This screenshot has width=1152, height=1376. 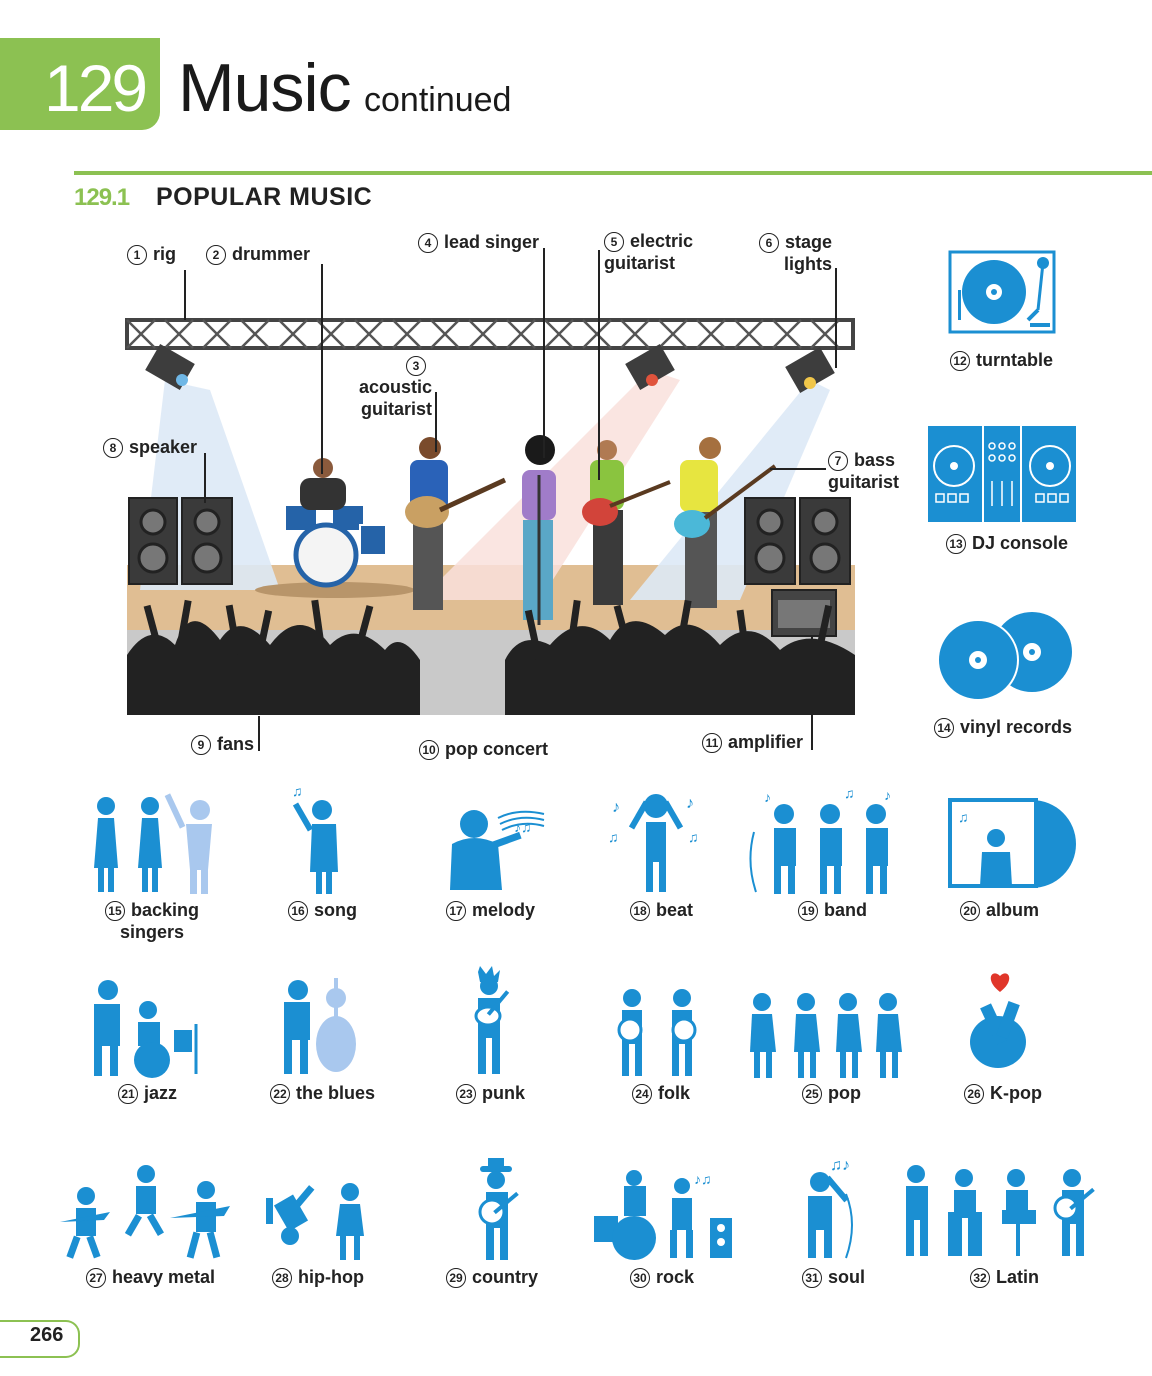 What do you see at coordinates (47, 1335) in the screenshot?
I see `page-number: 266` at bounding box center [47, 1335].